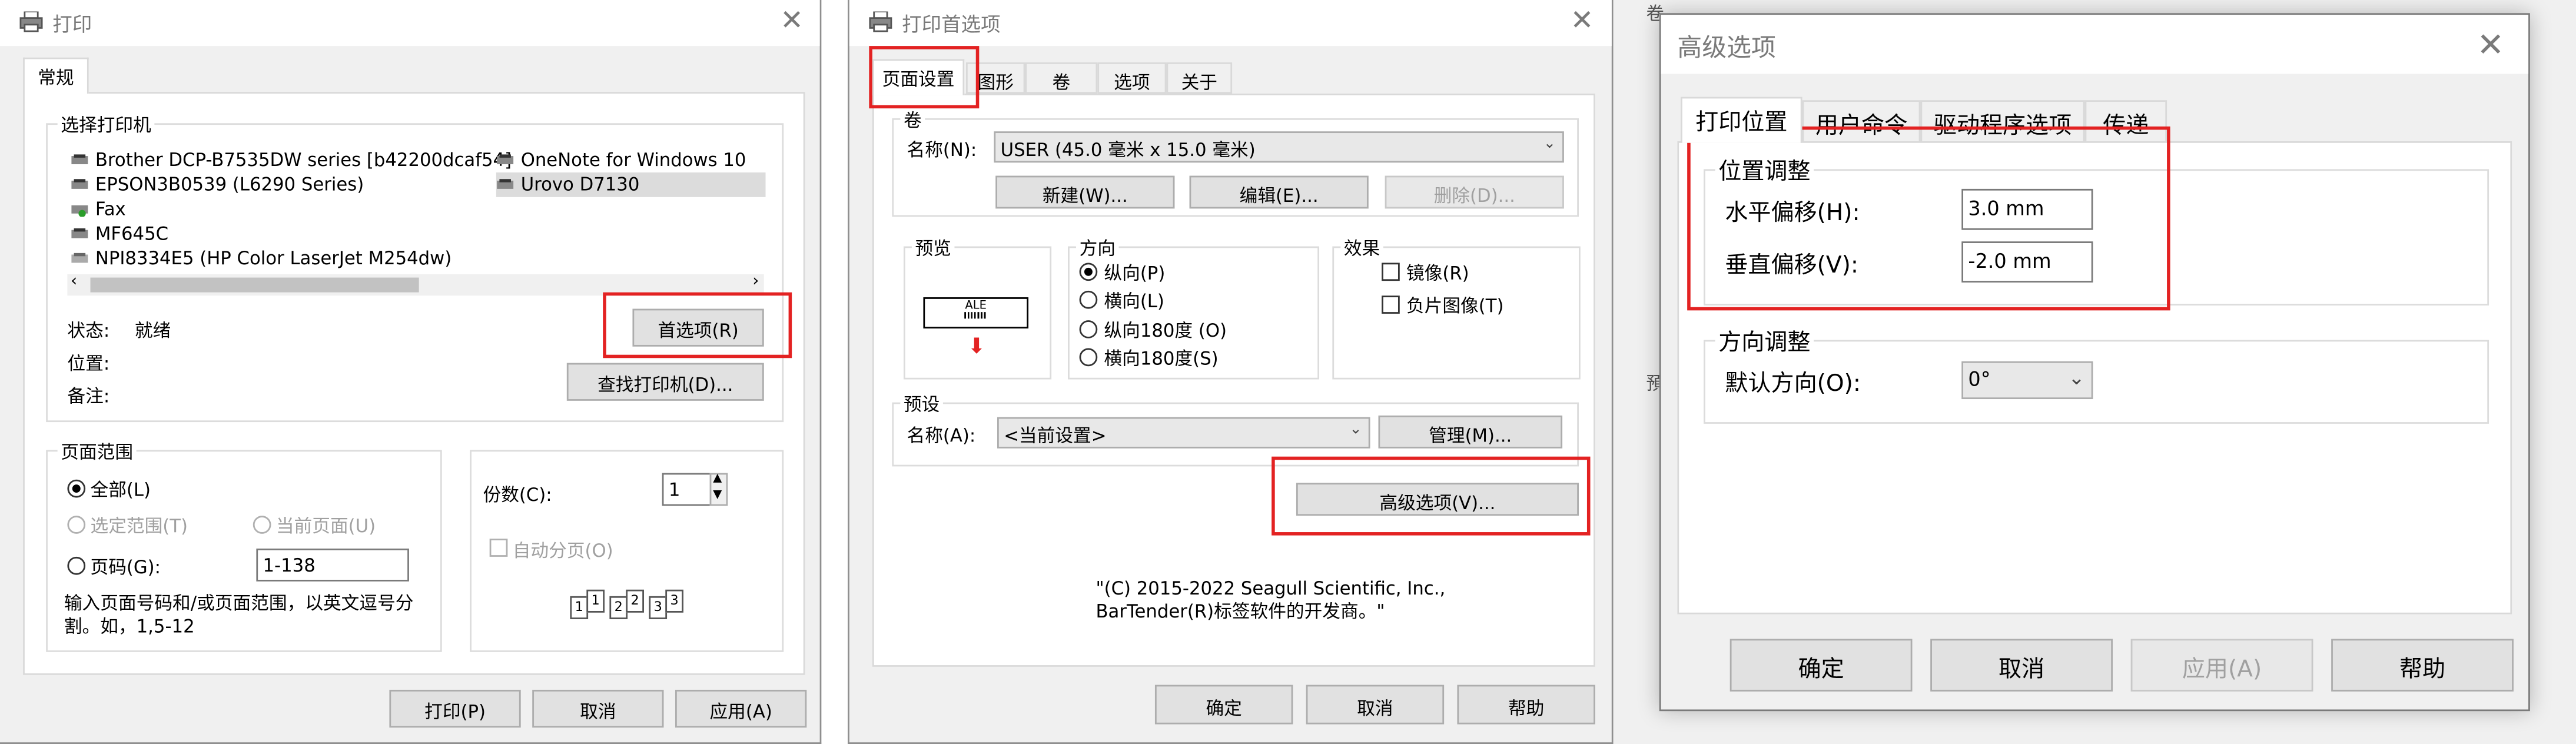  I want to click on negative-checkbox, so click(1391, 305).